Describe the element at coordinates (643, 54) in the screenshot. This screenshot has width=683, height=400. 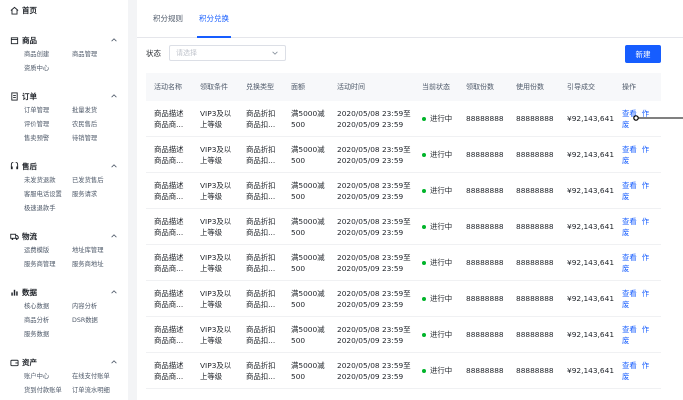
I see `new-button: 新建` at that location.